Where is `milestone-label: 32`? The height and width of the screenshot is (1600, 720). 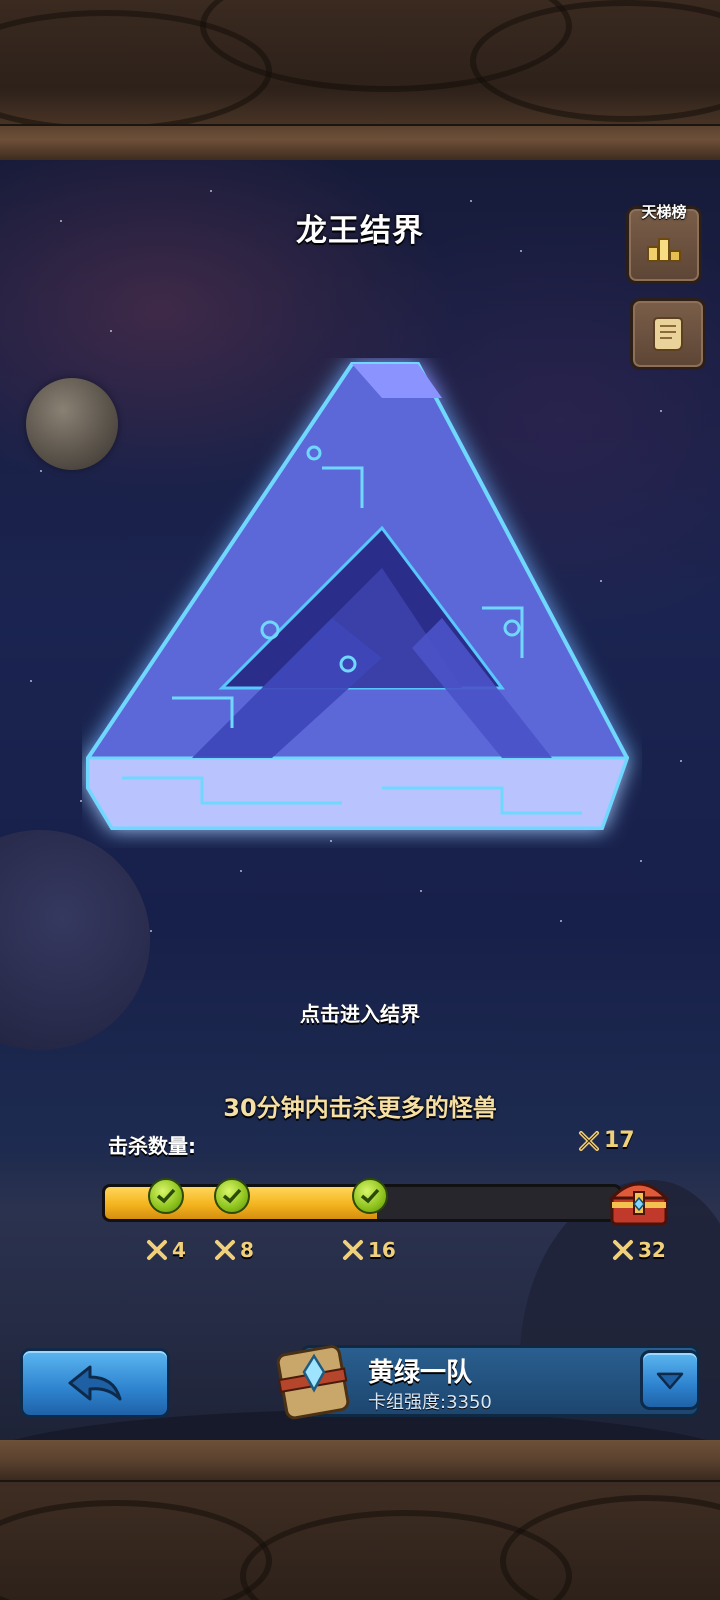 milestone-label: 32 is located at coordinates (652, 1250).